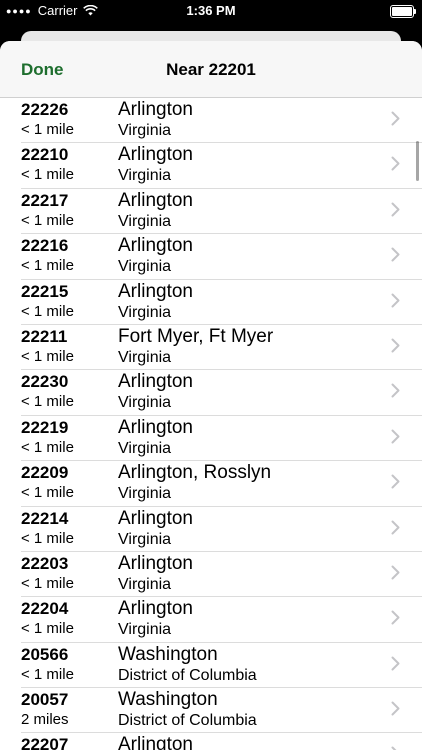 This screenshot has height=750, width=422. What do you see at coordinates (211, 166) in the screenshot?
I see `list-item: 22210 < 1 mile Arlington Virginia` at bounding box center [211, 166].